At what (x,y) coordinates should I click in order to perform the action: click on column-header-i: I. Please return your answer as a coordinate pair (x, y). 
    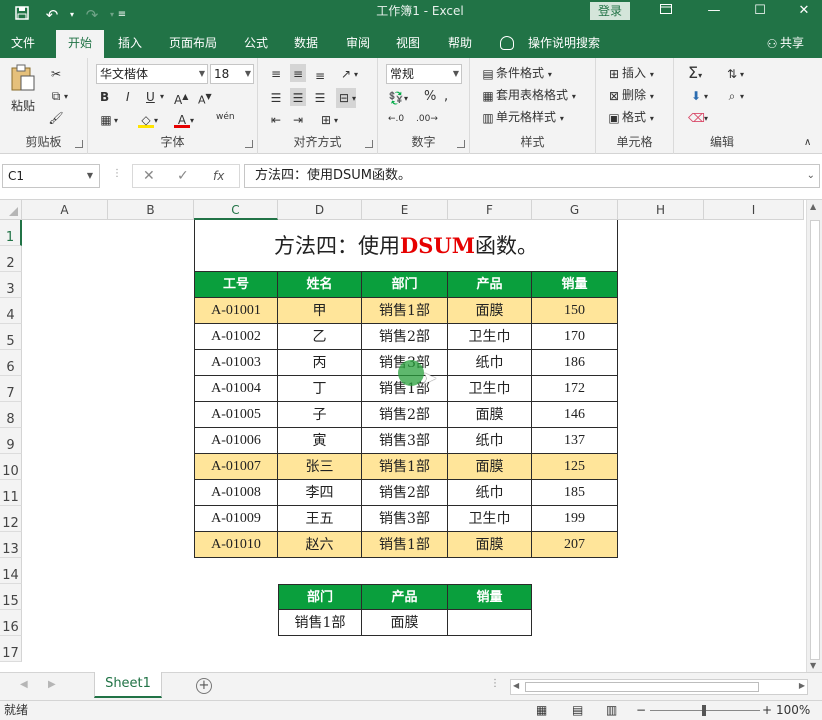
    Looking at the image, I should click on (754, 210).